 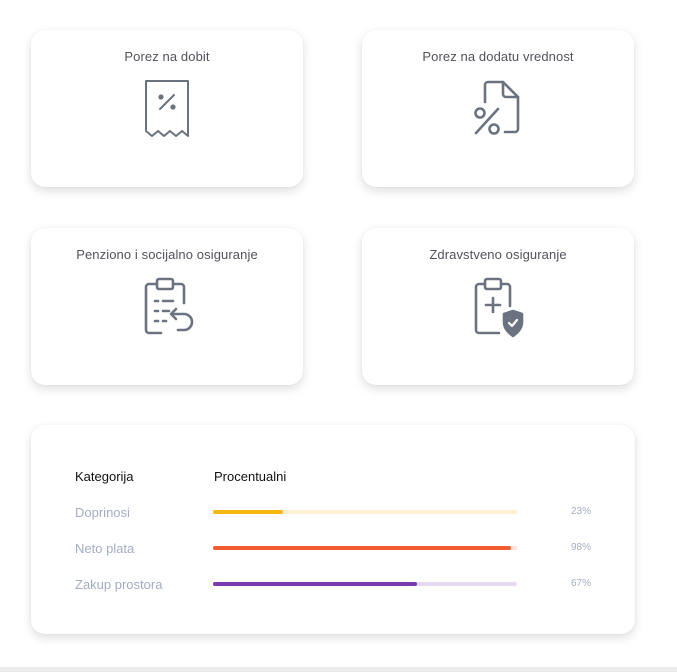 I want to click on receipt-percent-icon, so click(x=167, y=108).